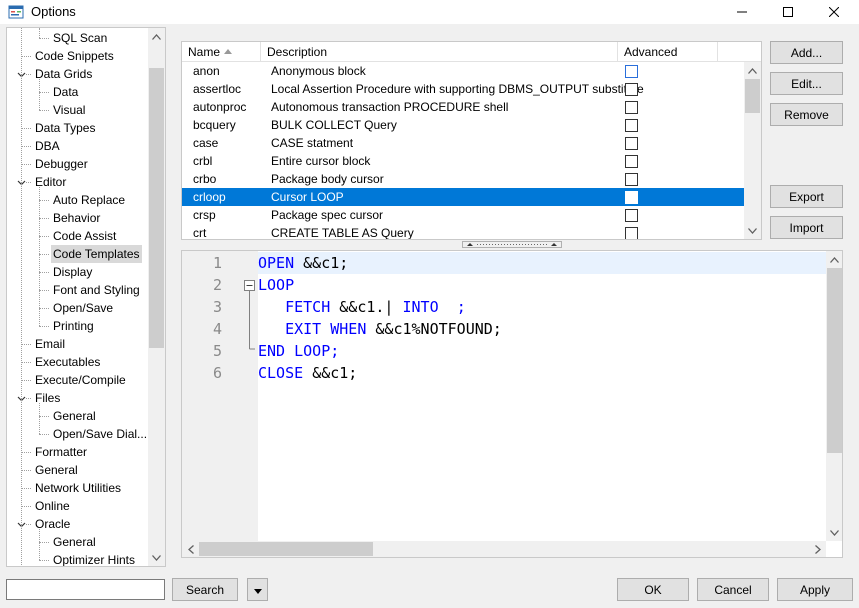  I want to click on code-line: END LOOP;, so click(298, 351).